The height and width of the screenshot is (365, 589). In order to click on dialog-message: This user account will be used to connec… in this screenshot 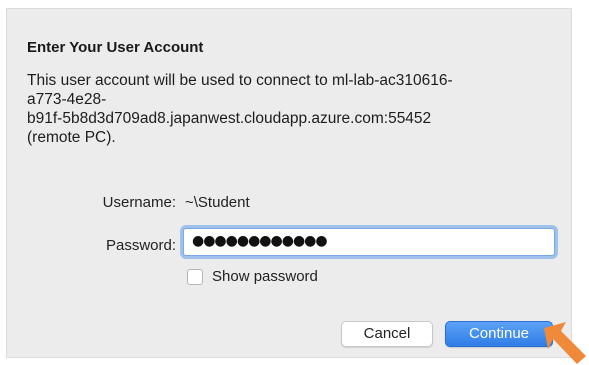, I will do `click(240, 109)`.